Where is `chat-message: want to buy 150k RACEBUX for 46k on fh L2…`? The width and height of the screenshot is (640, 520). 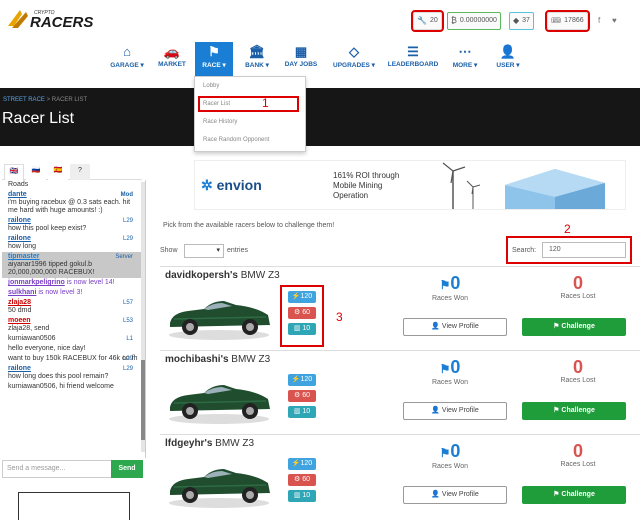
chat-message: want to buy 150k RACEBUX for 46k on fh L2… is located at coordinates (73, 359).